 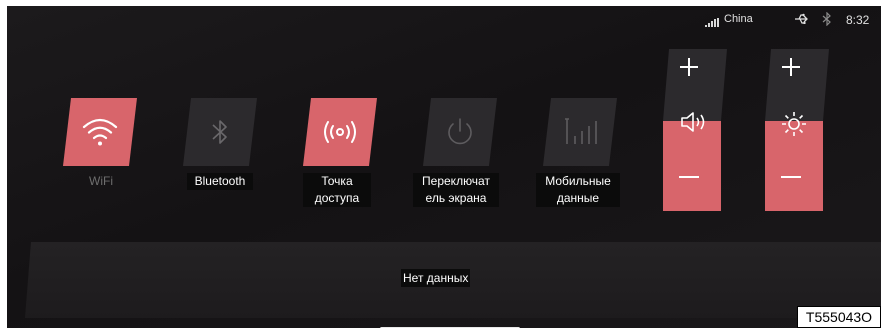 I want to click on wifi-label: WiFi, so click(x=101, y=181).